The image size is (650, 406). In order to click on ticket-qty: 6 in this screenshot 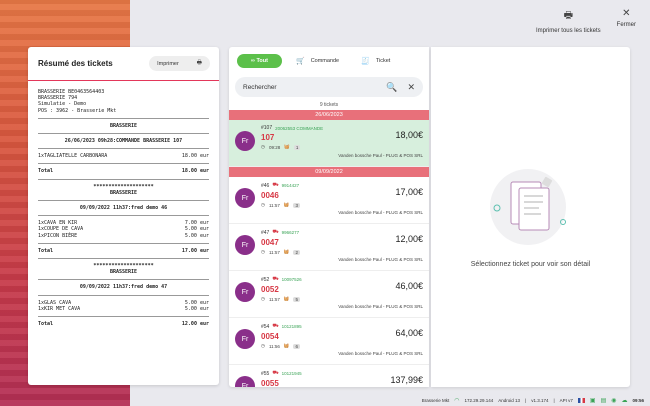, I will do `click(296, 346)`.